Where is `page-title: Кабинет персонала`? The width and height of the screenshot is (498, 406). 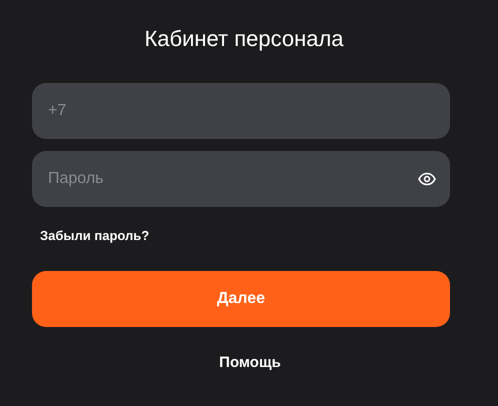
page-title: Кабинет персонала is located at coordinates (244, 39).